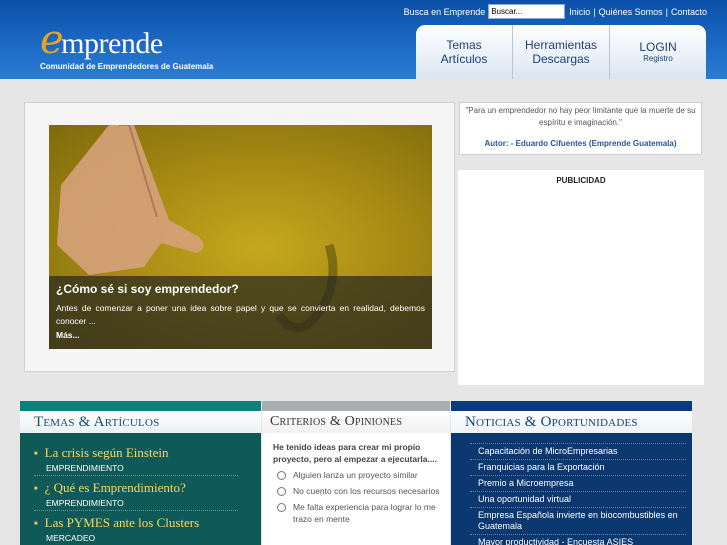 The width and height of the screenshot is (727, 545). Describe the element at coordinates (579, 12) in the screenshot. I see `link-inicio: Inicio` at that location.